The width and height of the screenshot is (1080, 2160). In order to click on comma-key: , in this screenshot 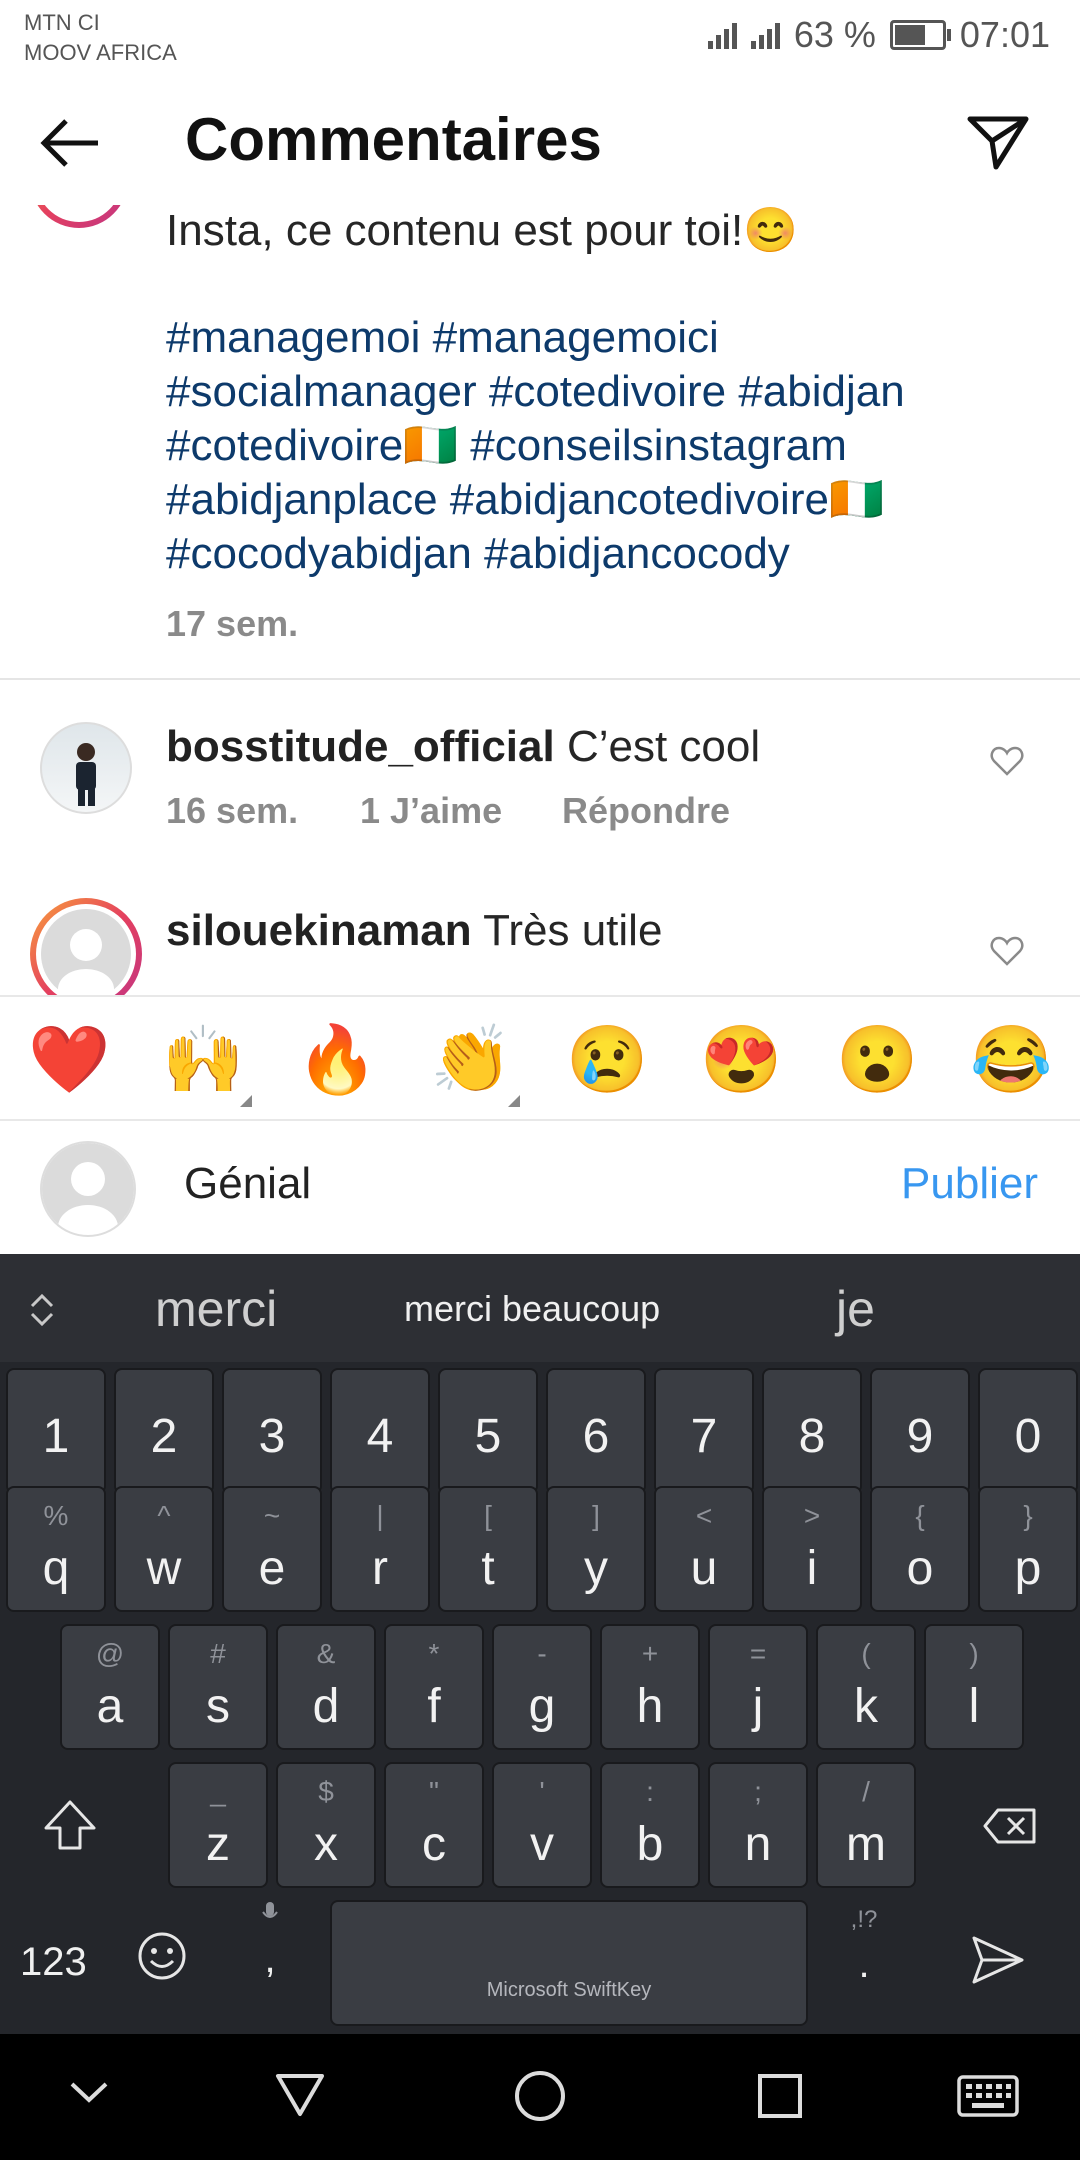, I will do `click(270, 1941)`.